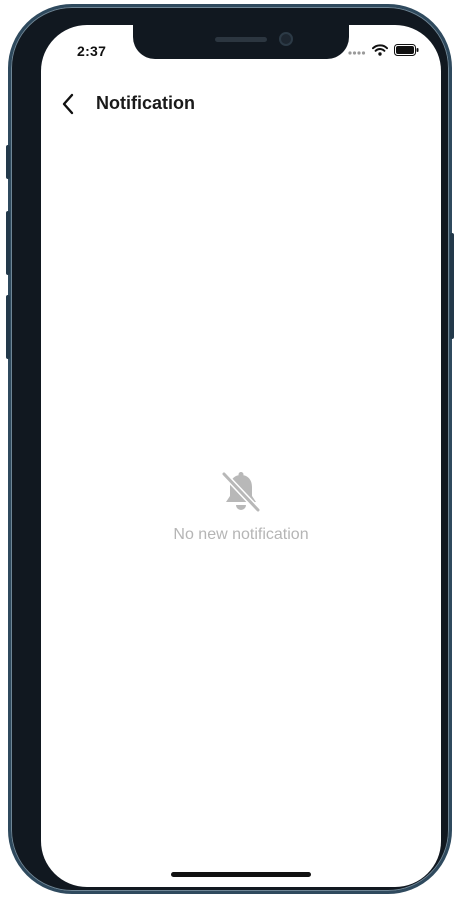  What do you see at coordinates (357, 53) in the screenshot?
I see `signal-icon` at bounding box center [357, 53].